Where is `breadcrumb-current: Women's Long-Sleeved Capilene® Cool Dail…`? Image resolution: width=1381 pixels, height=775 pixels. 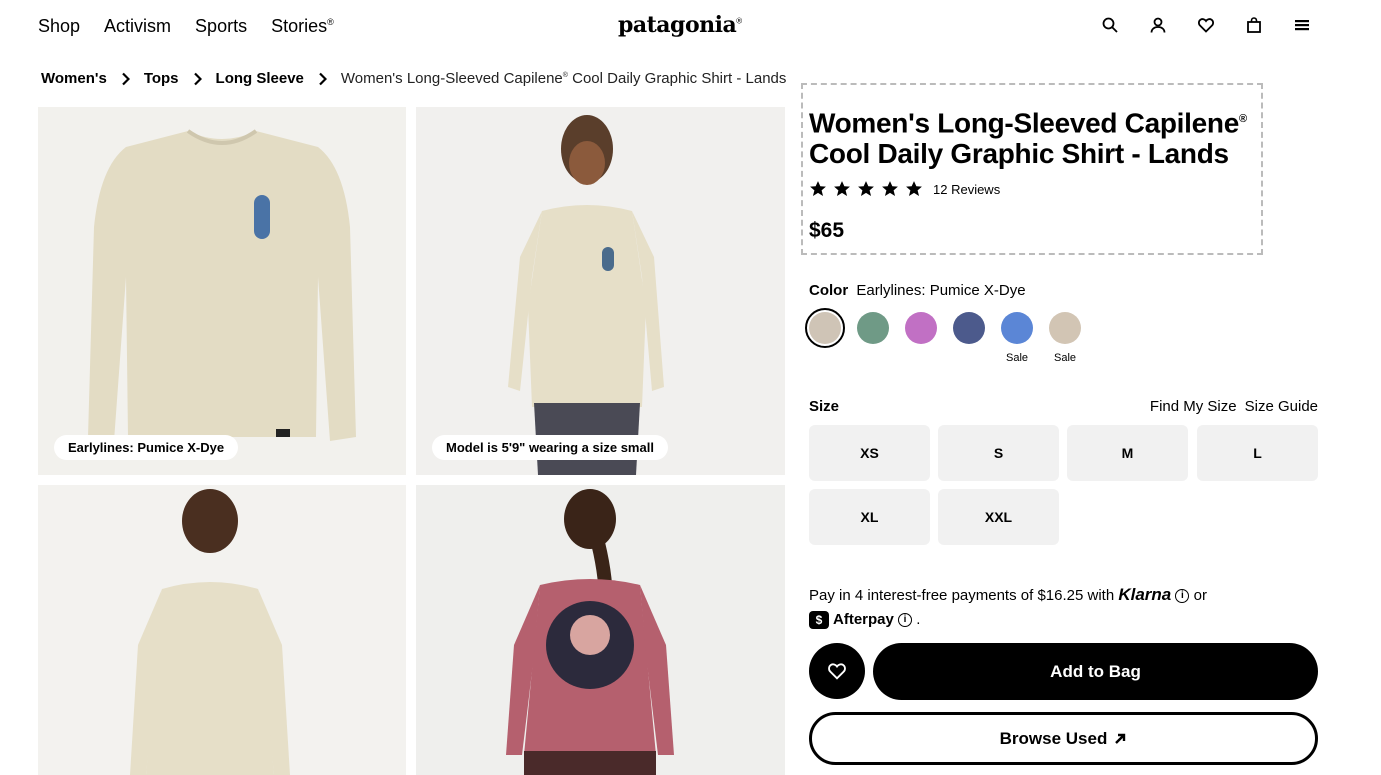 breadcrumb-current: Women's Long-Sleeved Capilene® Cool Dail… is located at coordinates (564, 78).